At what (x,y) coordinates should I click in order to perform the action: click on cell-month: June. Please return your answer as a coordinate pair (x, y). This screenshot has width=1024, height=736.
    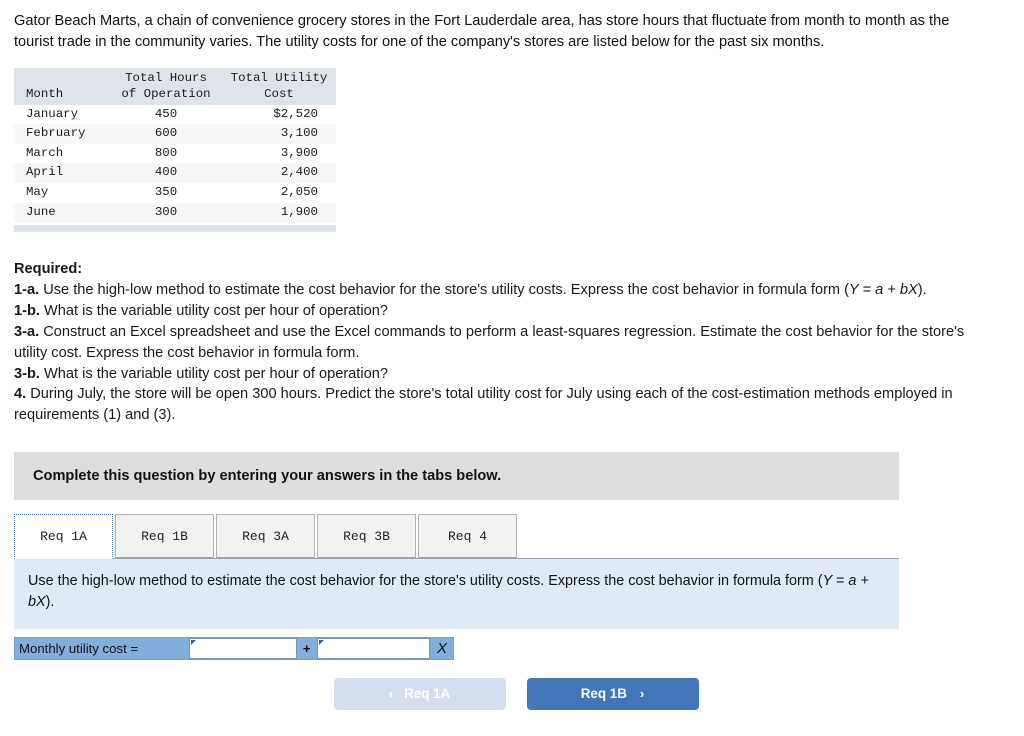
    Looking at the image, I should click on (41, 211).